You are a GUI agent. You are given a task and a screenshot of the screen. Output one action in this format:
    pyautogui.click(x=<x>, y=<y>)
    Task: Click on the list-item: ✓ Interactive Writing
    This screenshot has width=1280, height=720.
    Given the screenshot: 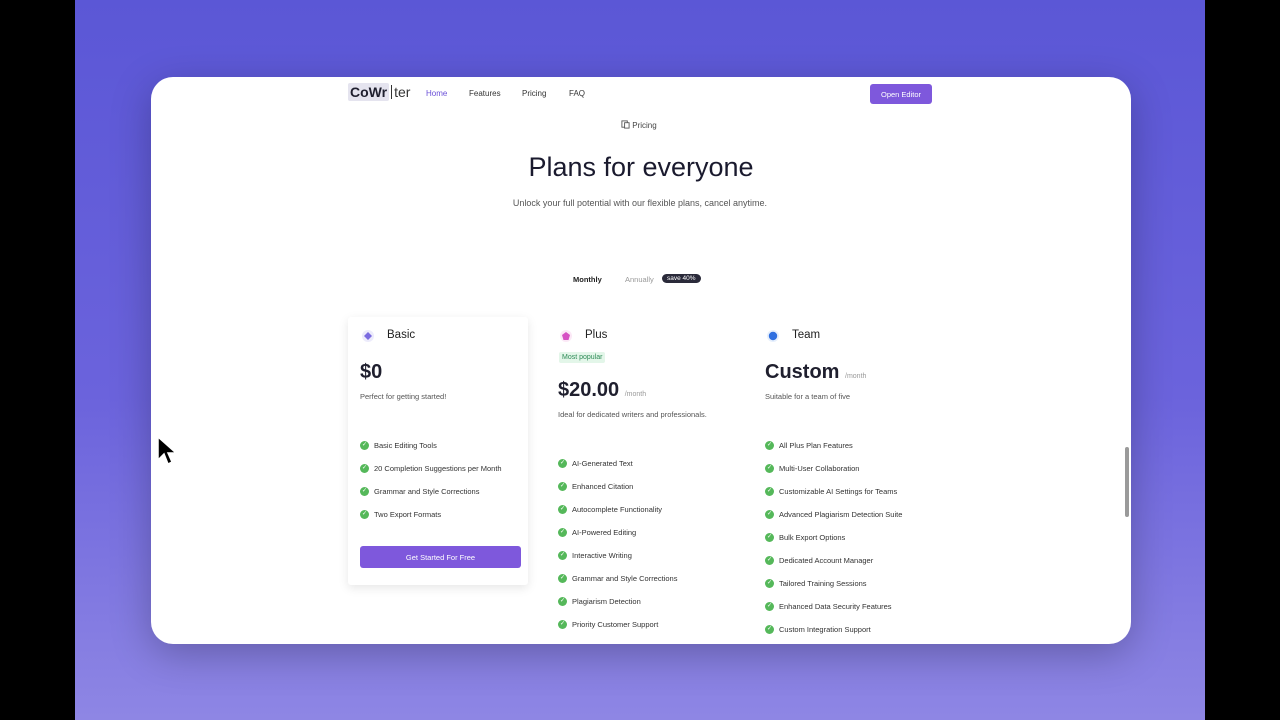 What is the action you would take?
    pyautogui.click(x=595, y=555)
    